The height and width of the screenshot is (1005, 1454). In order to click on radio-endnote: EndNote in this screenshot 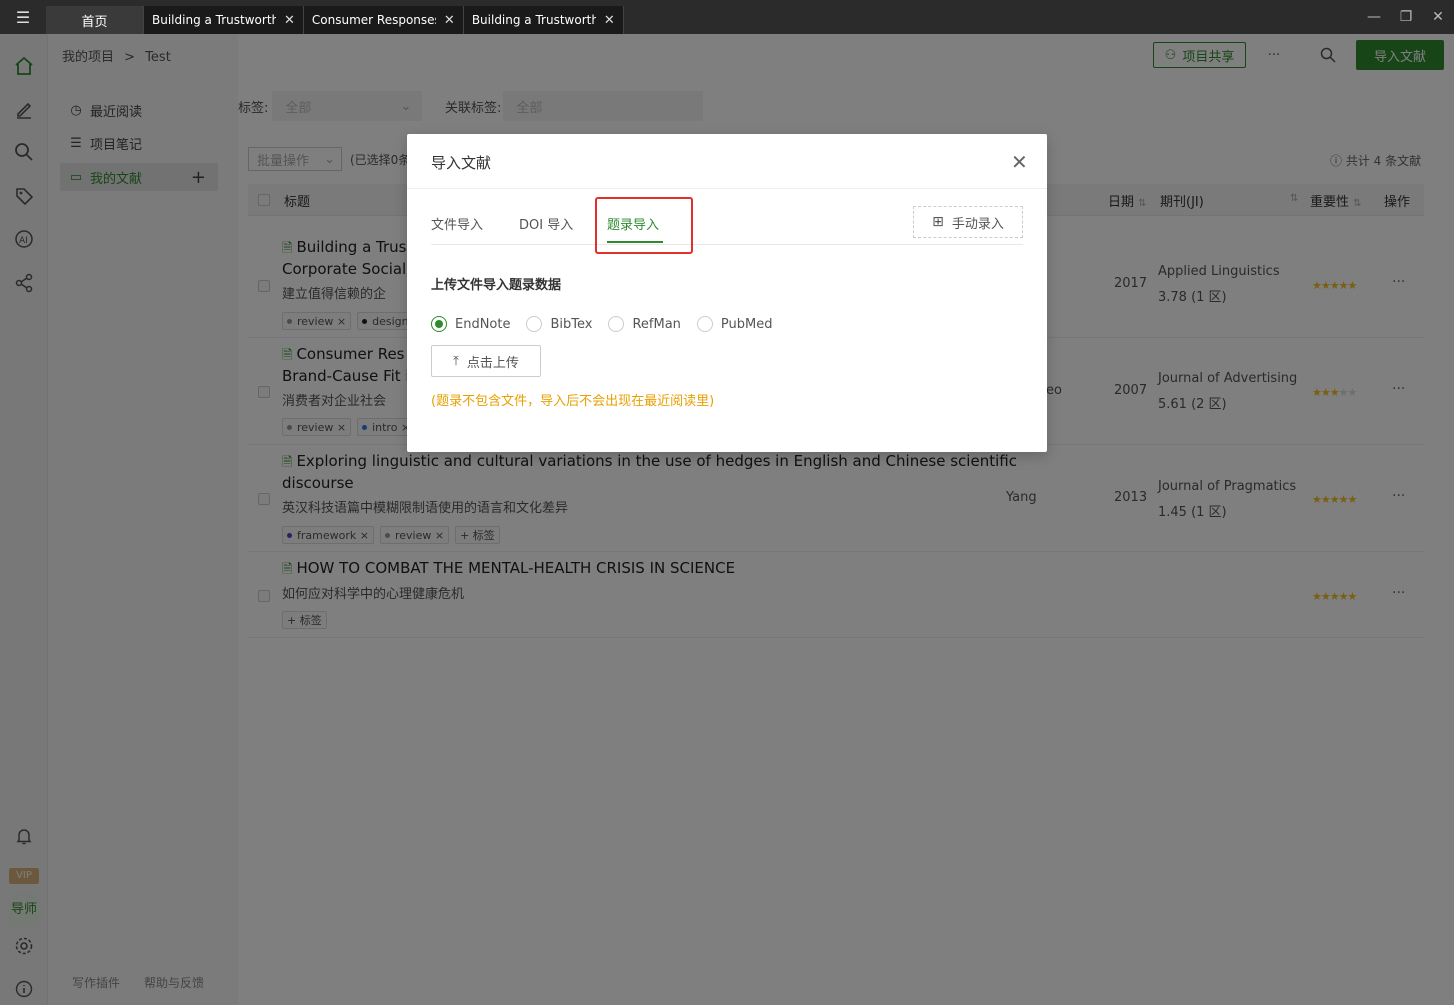, I will do `click(470, 324)`.